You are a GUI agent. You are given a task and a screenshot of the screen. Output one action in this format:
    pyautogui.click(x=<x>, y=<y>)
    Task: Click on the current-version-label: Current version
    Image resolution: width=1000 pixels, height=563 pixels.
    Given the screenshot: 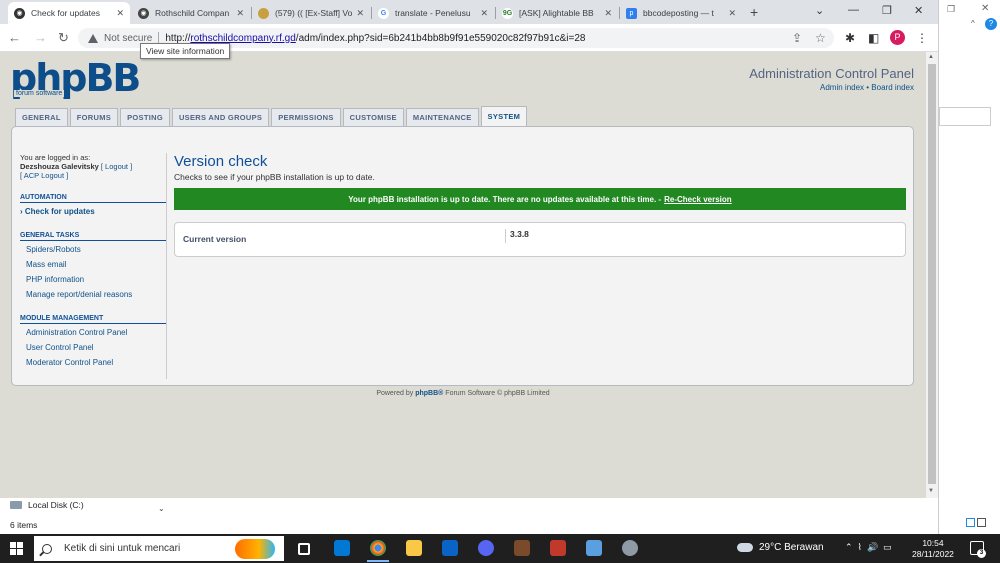 What is the action you would take?
    pyautogui.click(x=215, y=239)
    